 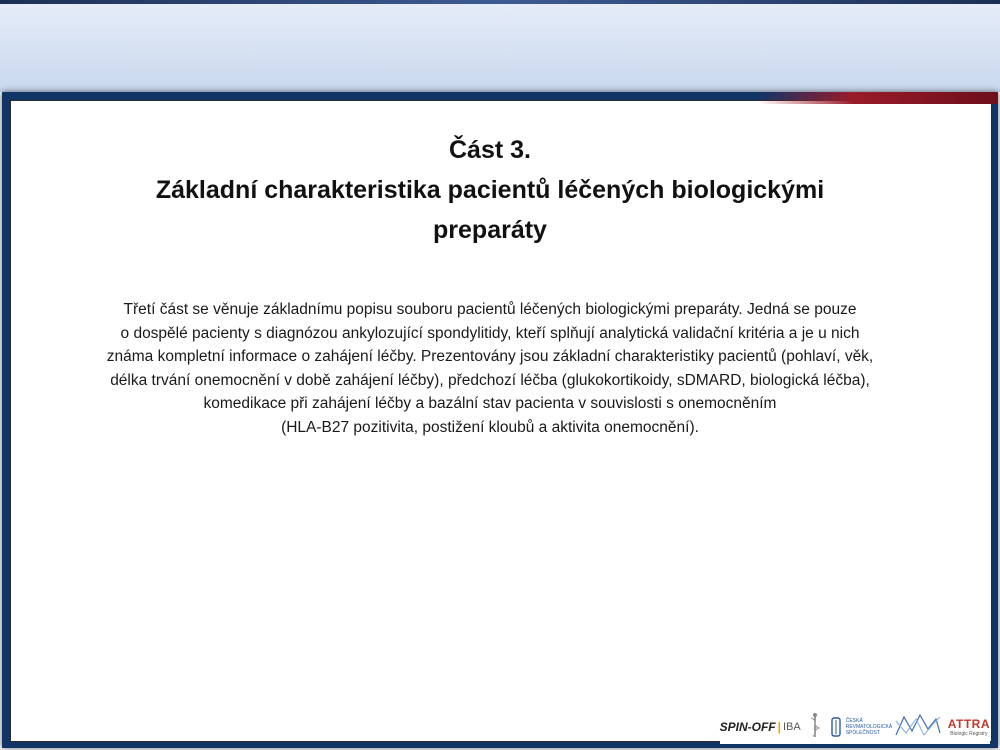 I want to click on title-line: preparáty, so click(x=490, y=230).